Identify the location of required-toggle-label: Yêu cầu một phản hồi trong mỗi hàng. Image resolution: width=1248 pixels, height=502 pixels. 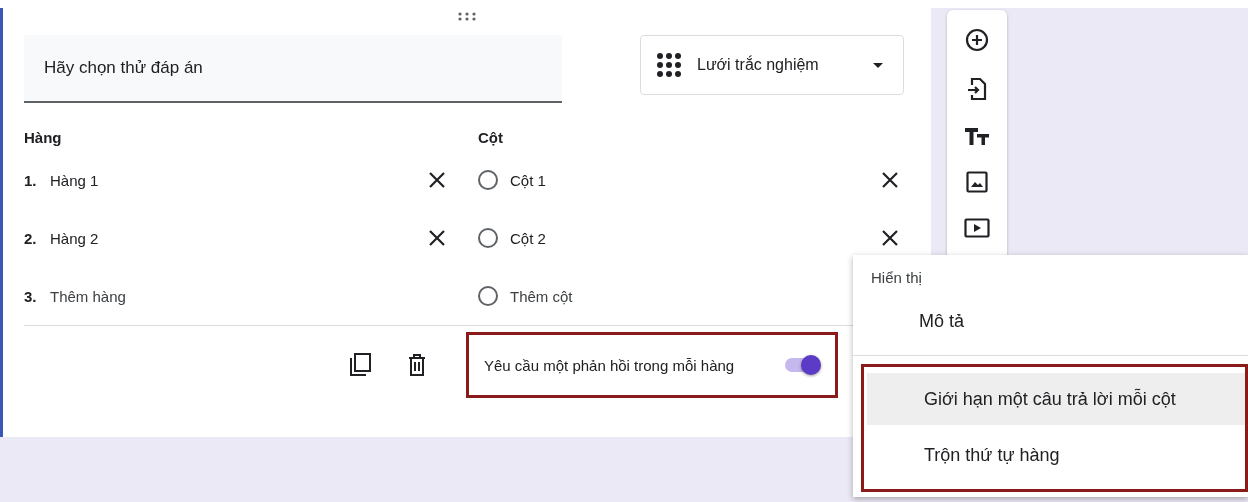
(610, 365).